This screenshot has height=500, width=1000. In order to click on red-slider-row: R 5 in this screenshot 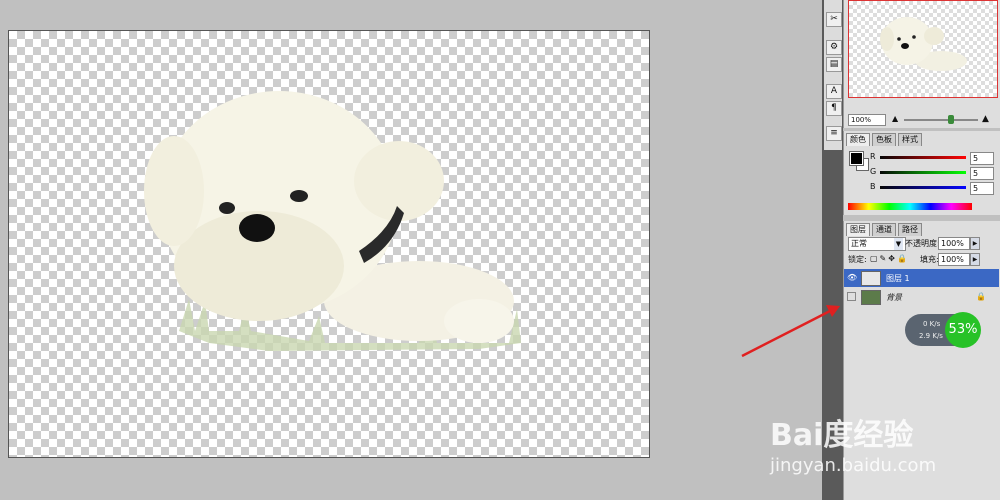, I will do `click(934, 158)`.